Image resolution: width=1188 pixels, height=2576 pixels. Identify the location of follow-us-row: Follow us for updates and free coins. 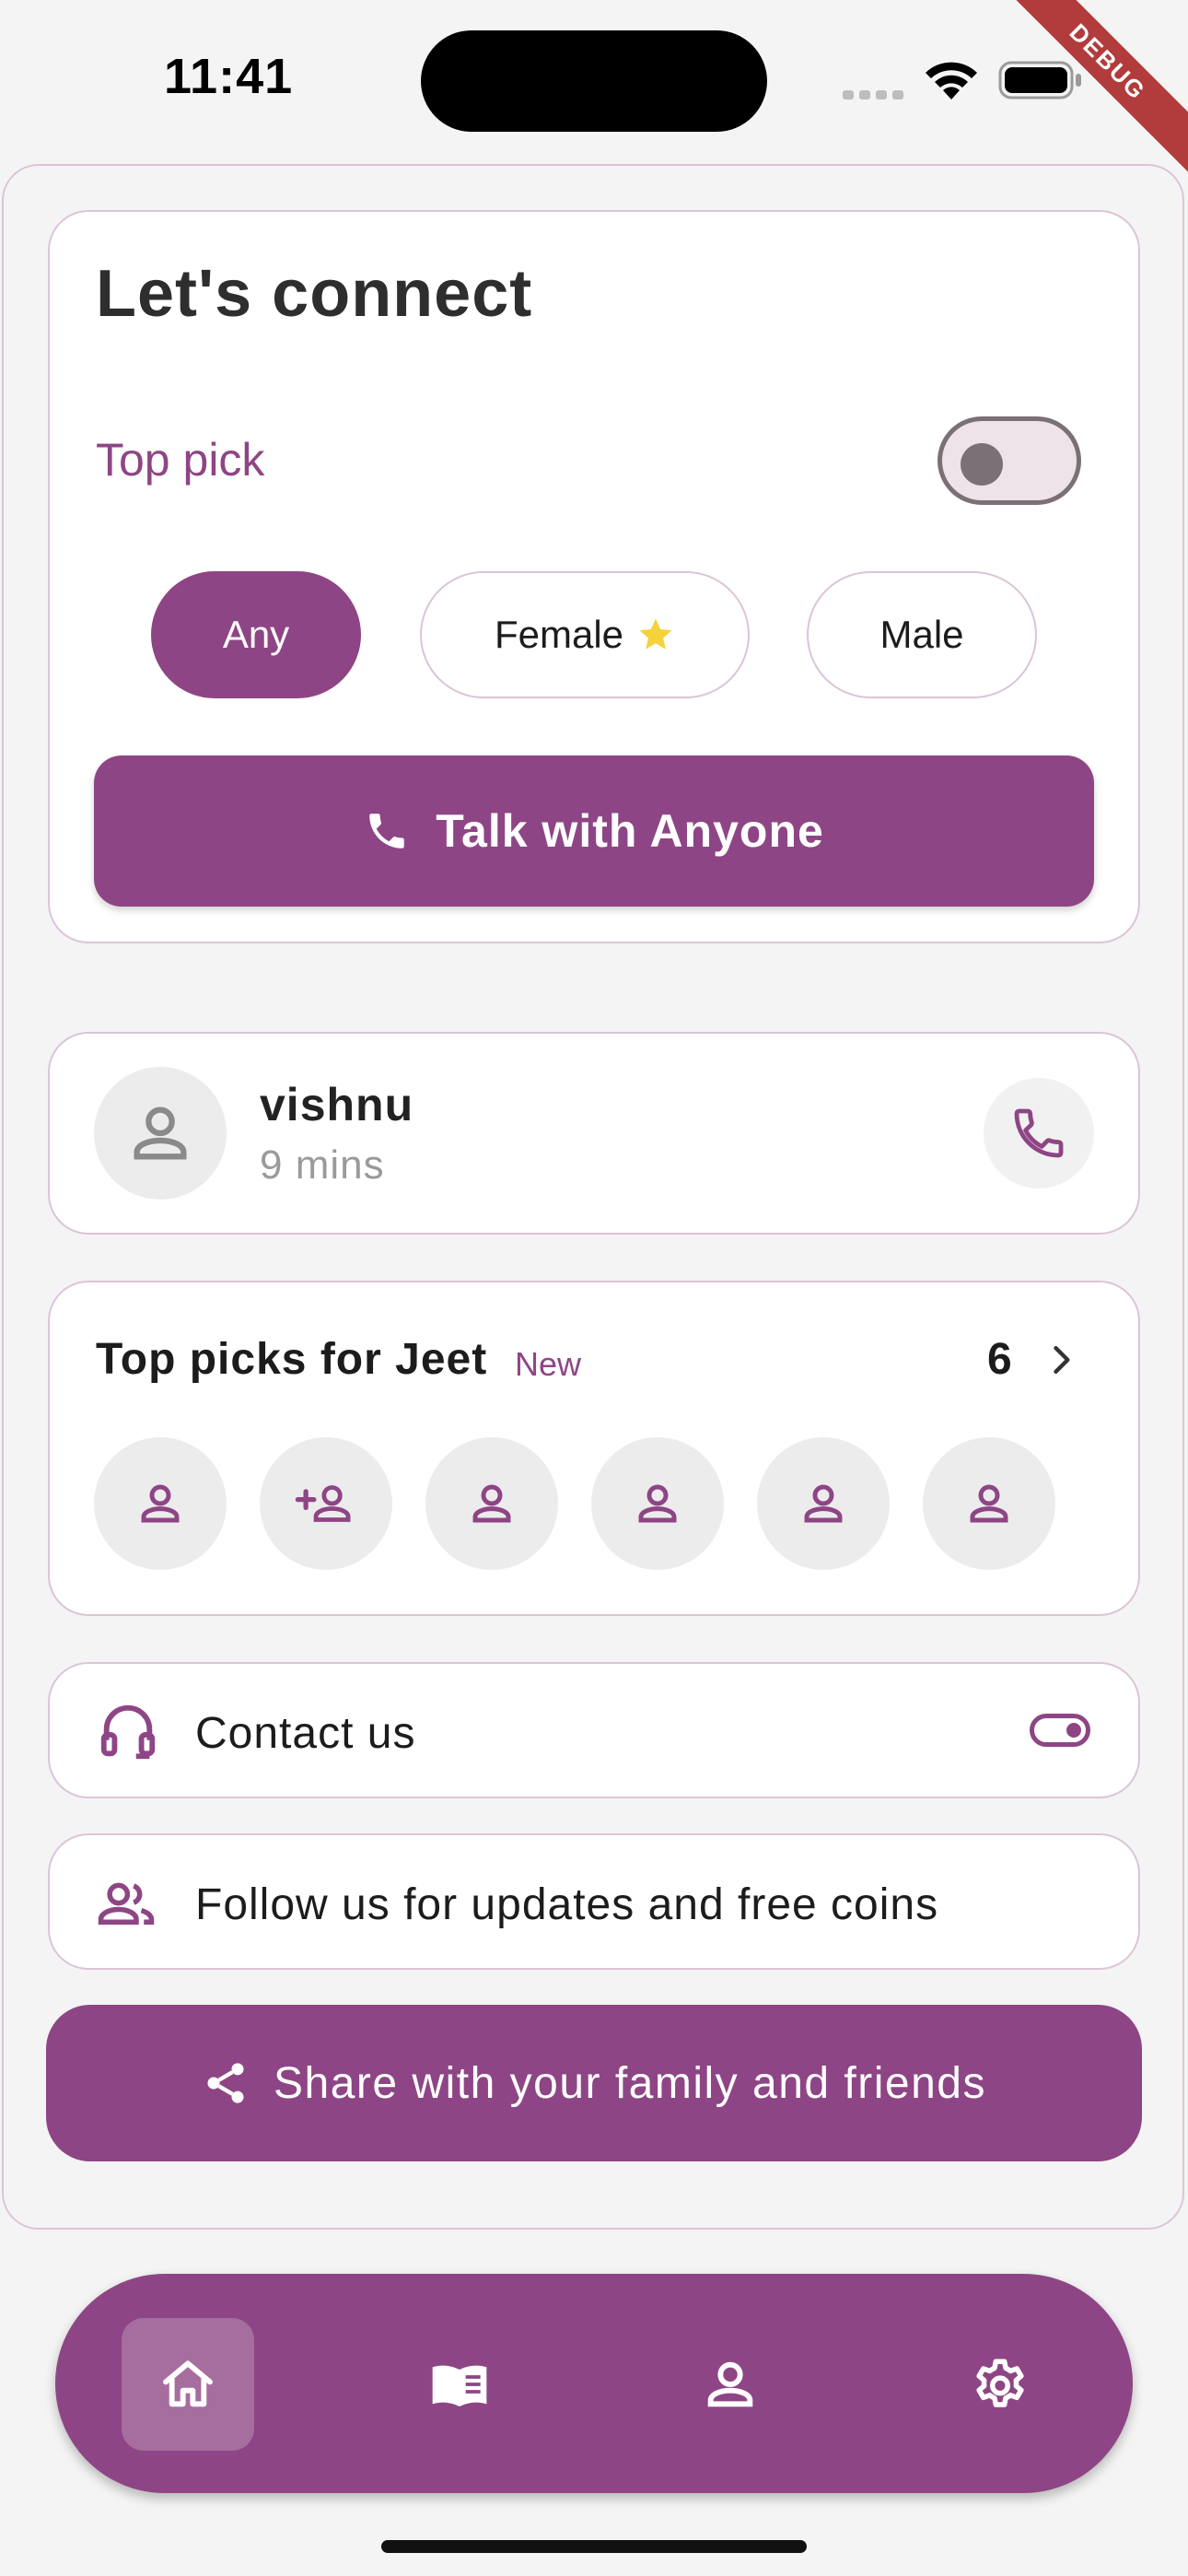
(594, 1901).